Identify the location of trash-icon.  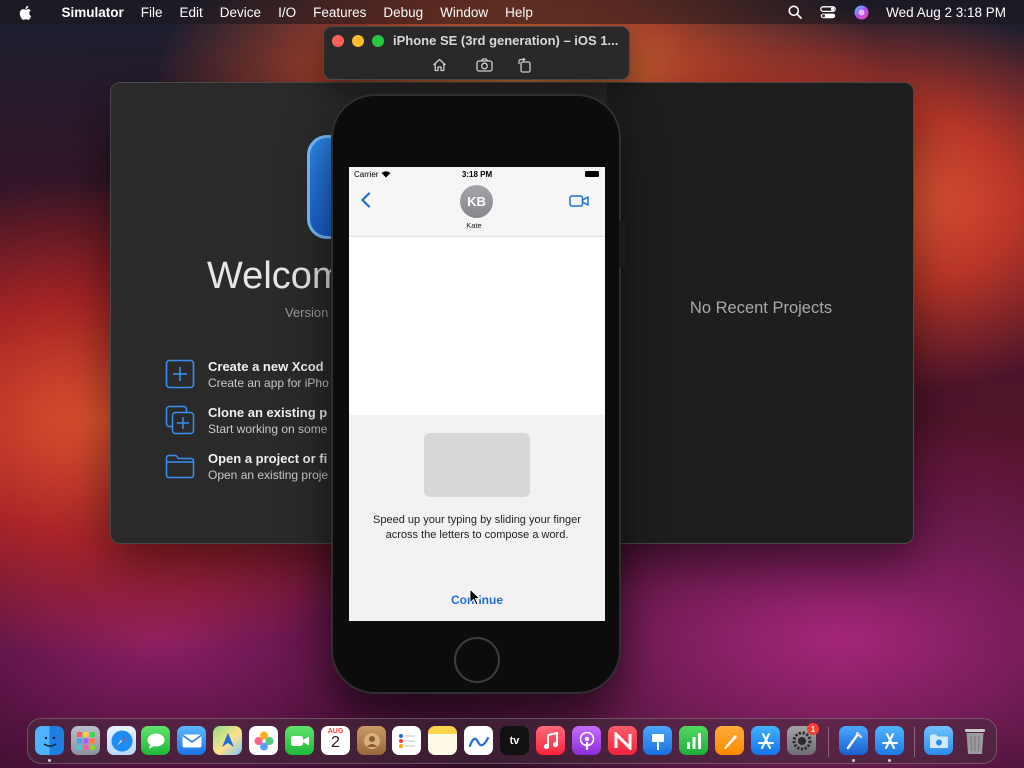
(974, 740).